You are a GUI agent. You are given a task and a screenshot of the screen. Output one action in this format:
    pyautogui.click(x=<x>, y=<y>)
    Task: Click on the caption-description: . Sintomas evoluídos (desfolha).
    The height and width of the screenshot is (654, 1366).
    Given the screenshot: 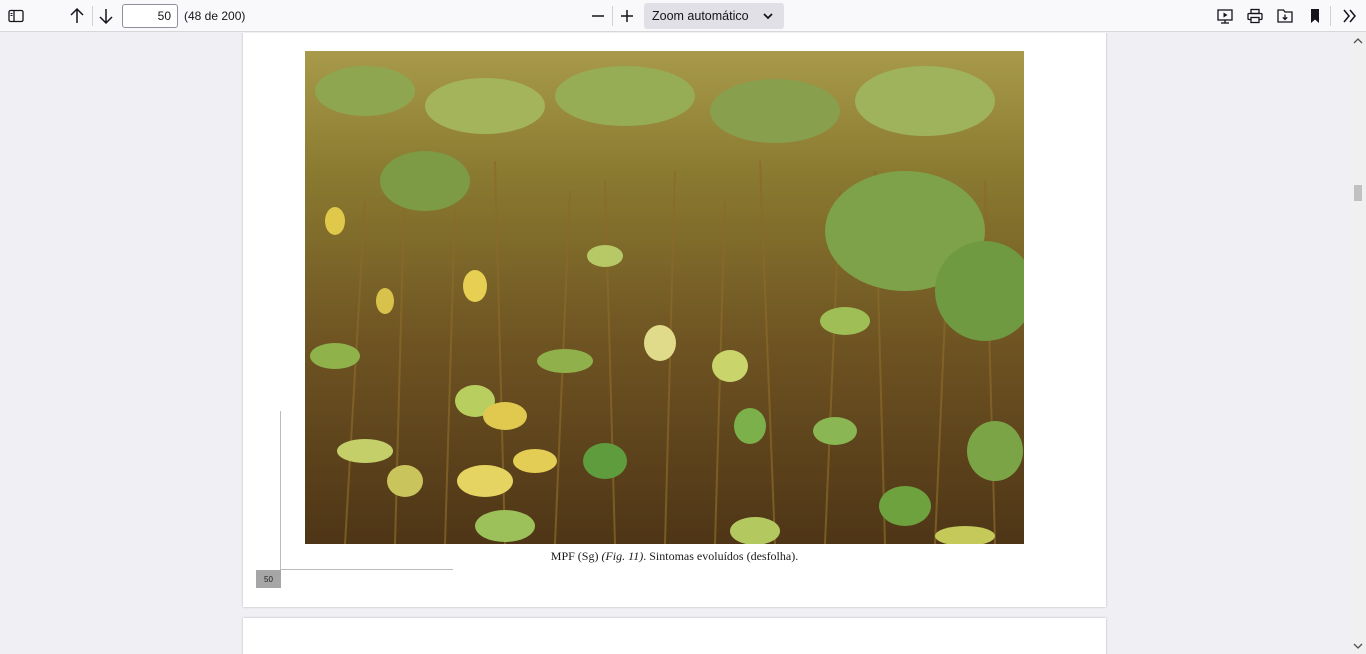 What is the action you would take?
    pyautogui.click(x=721, y=556)
    